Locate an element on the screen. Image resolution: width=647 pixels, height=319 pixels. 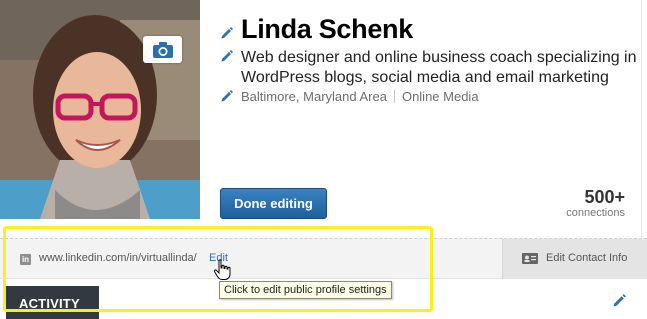
hand-cursor-icon is located at coordinates (222, 269).